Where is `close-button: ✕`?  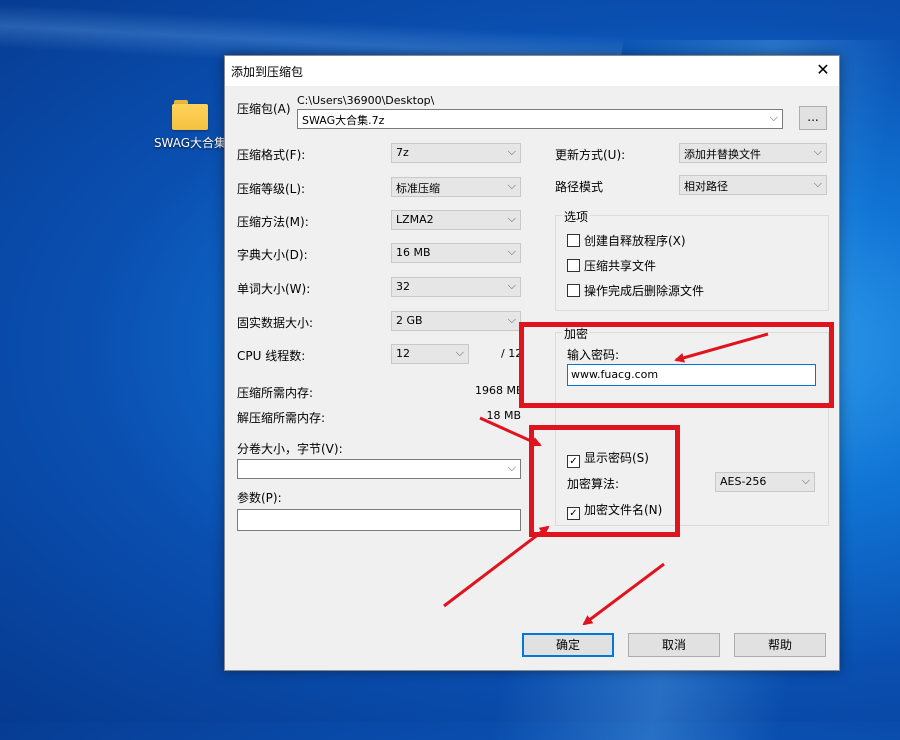
close-button: ✕ is located at coordinates (823, 71).